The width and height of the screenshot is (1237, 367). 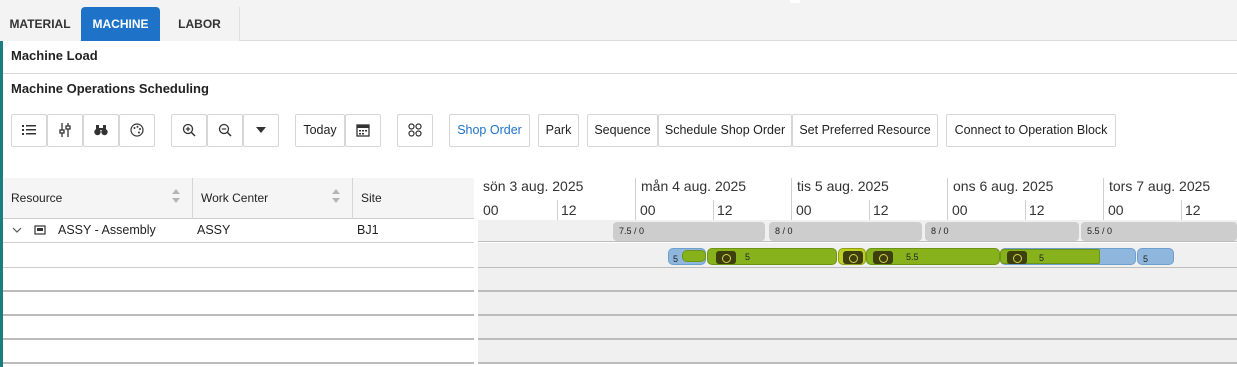 I want to click on dropdown-icon, so click(x=261, y=130).